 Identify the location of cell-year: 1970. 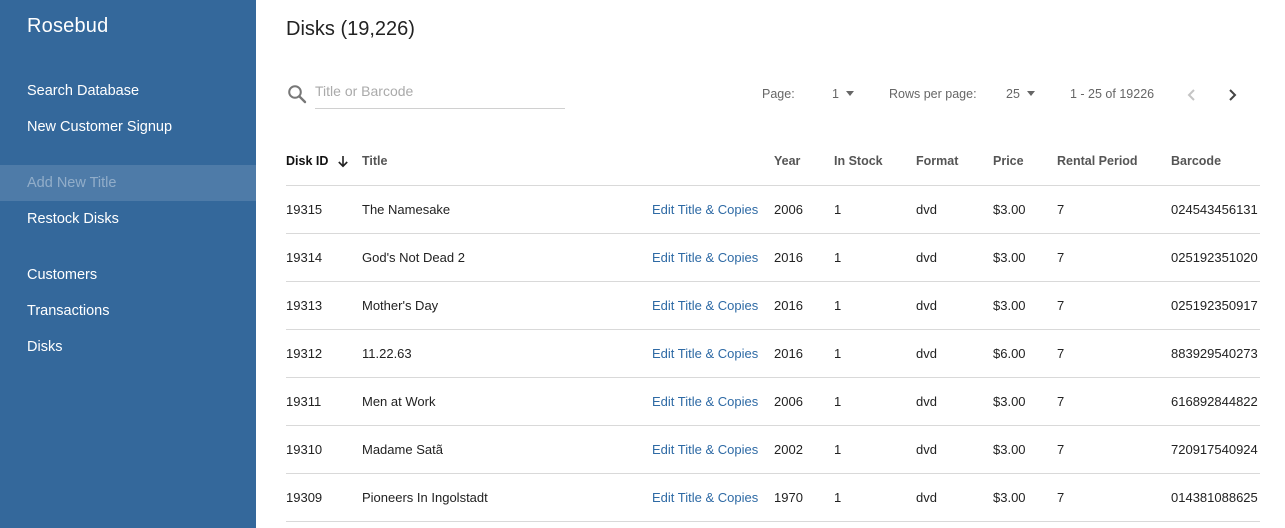
(804, 497).